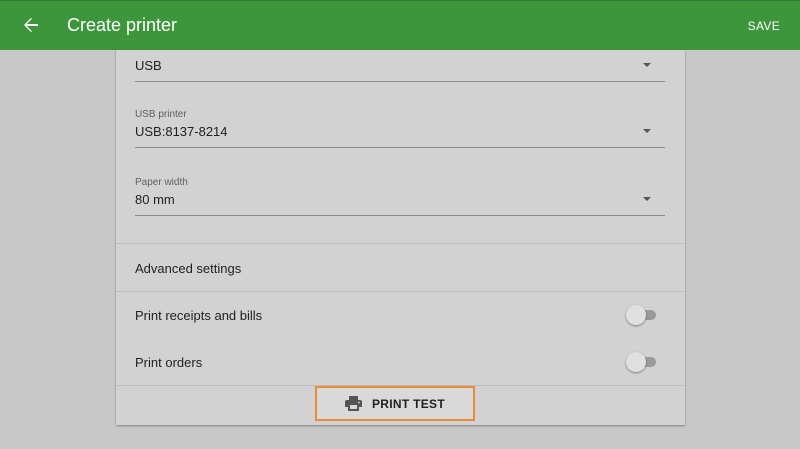 The width and height of the screenshot is (800, 449). I want to click on usb-printer-select: USB printer USB:8137-8214, so click(400, 126).